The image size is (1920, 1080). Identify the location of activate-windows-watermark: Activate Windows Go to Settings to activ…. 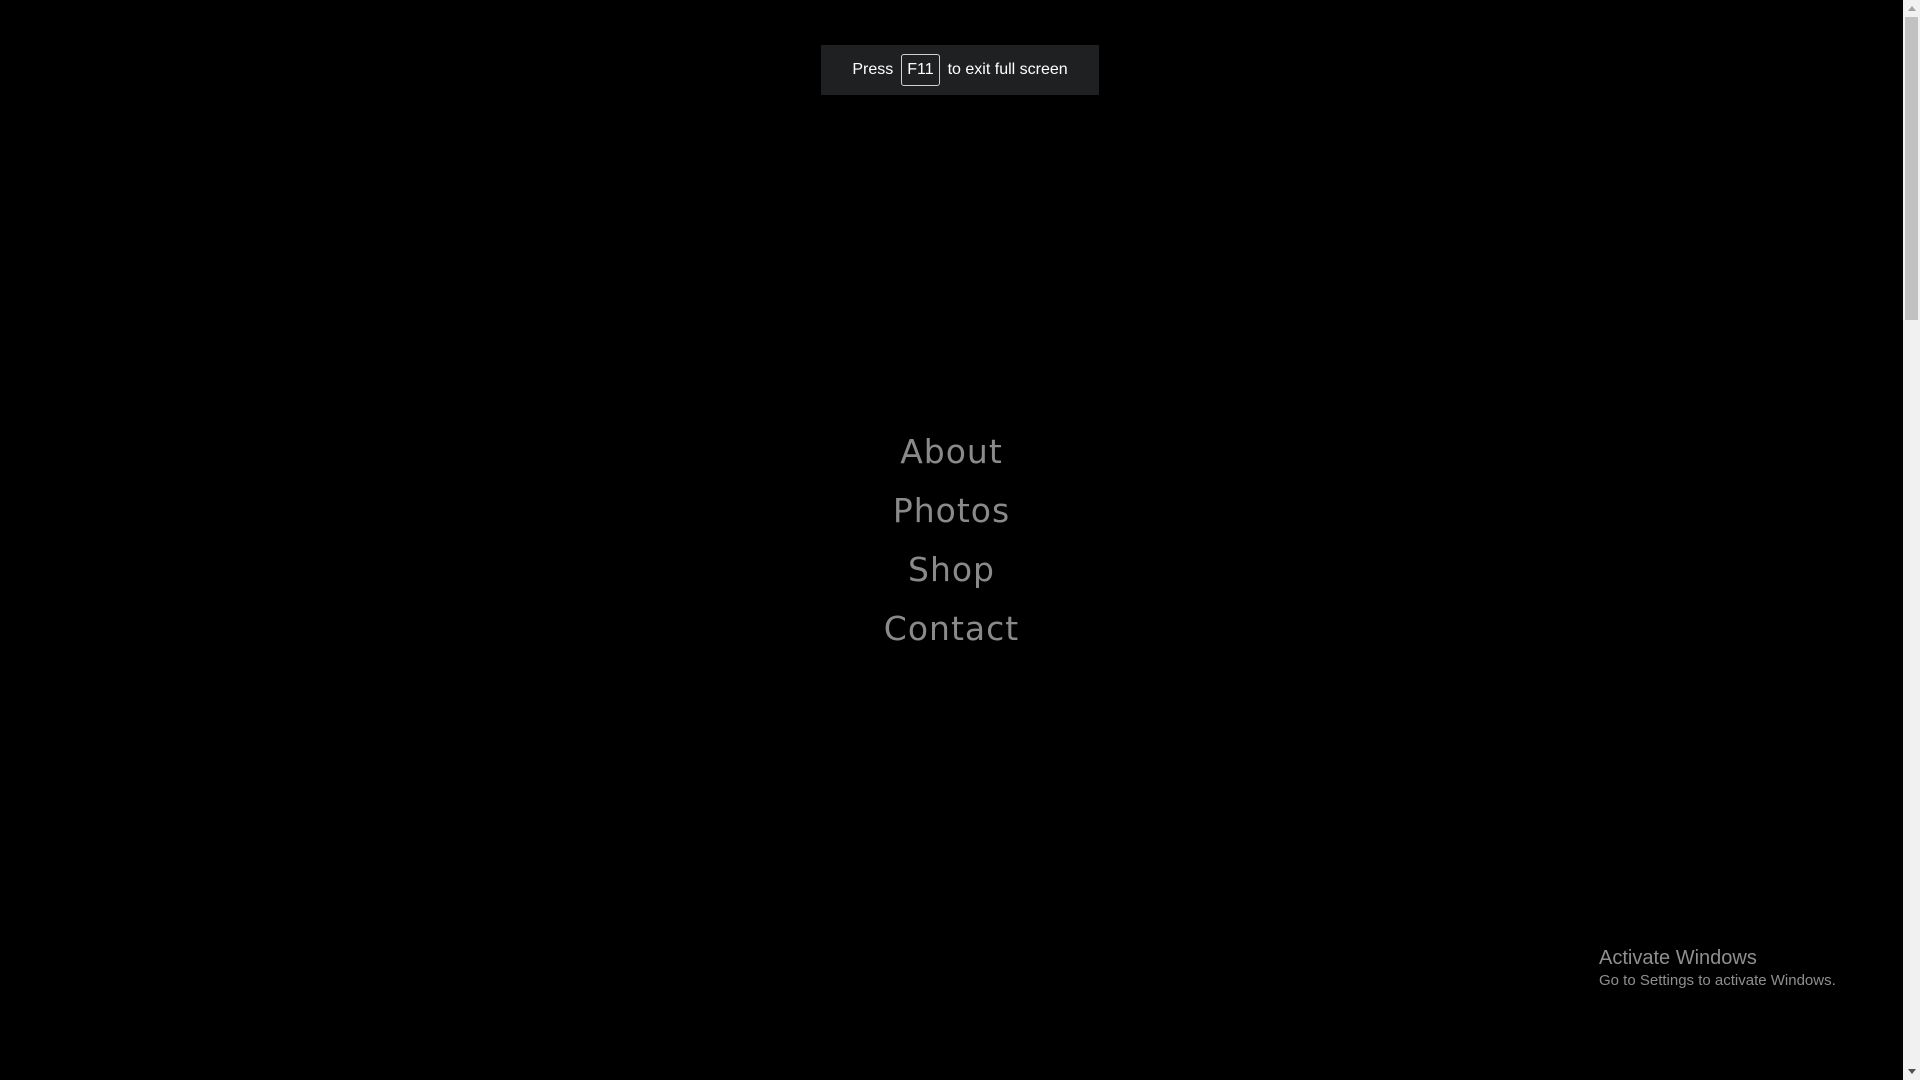
(1717, 968).